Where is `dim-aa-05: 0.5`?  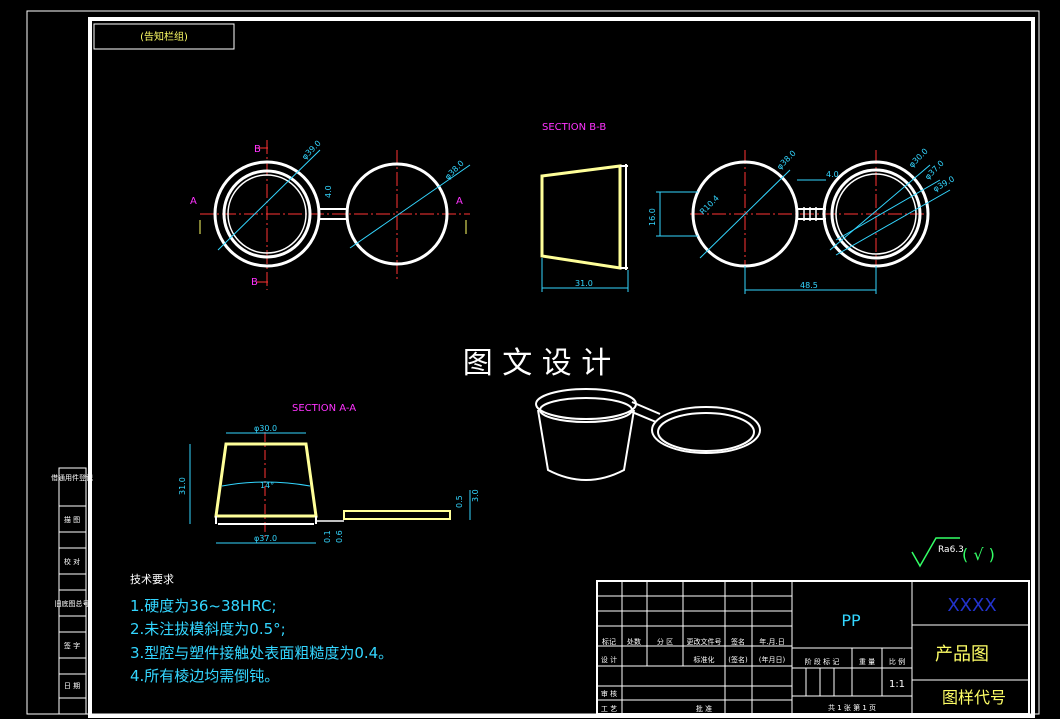
dim-aa-05: 0.5 is located at coordinates (459, 501).